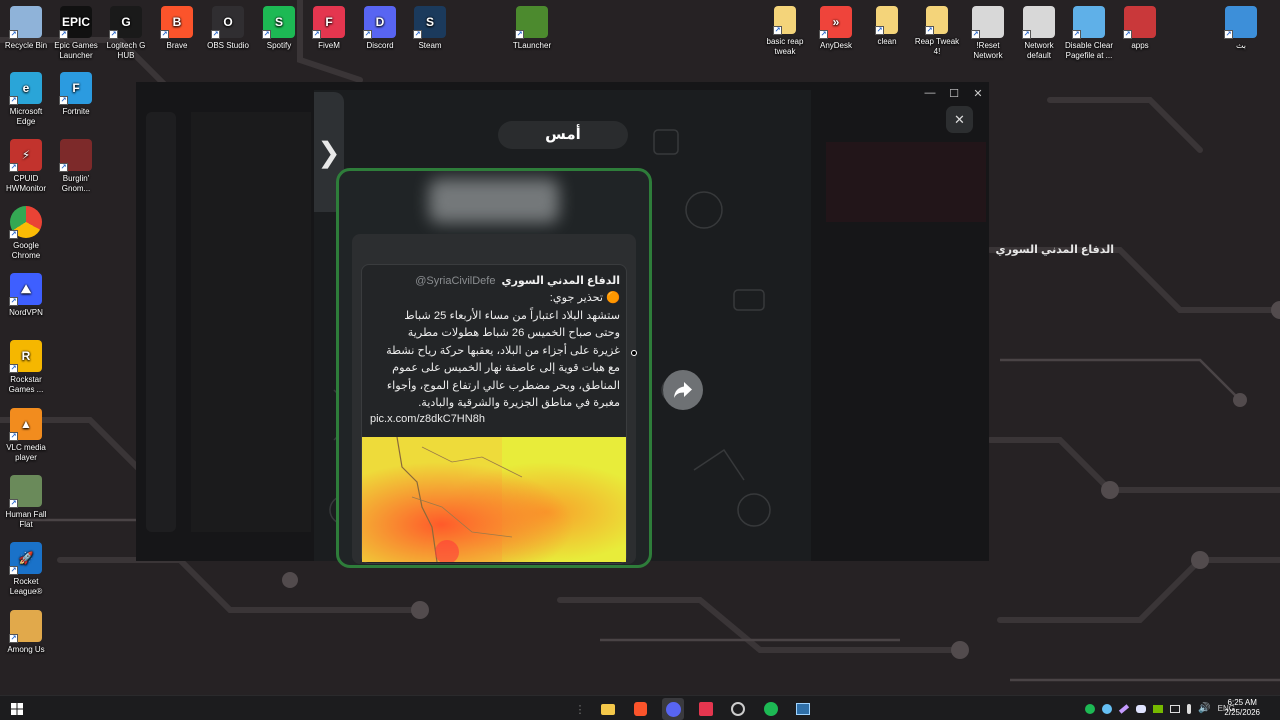  Describe the element at coordinates (26, 586) in the screenshot. I see `desktop-icon-label: Rocket League®` at that location.